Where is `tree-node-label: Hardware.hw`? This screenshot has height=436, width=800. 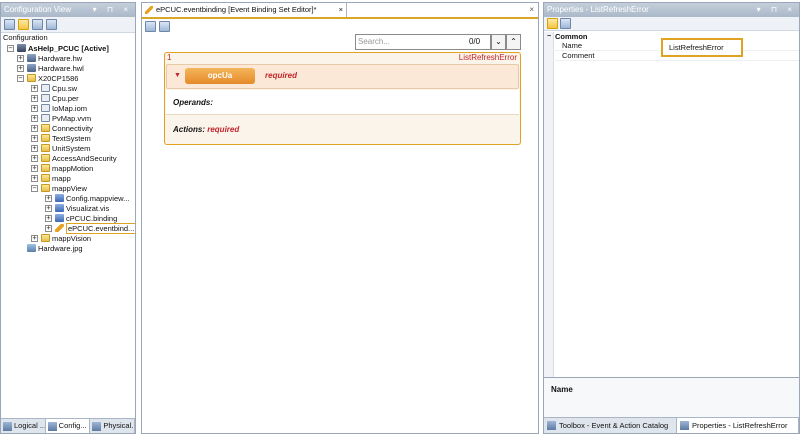
tree-node-label: Hardware.hw is located at coordinates (60, 58).